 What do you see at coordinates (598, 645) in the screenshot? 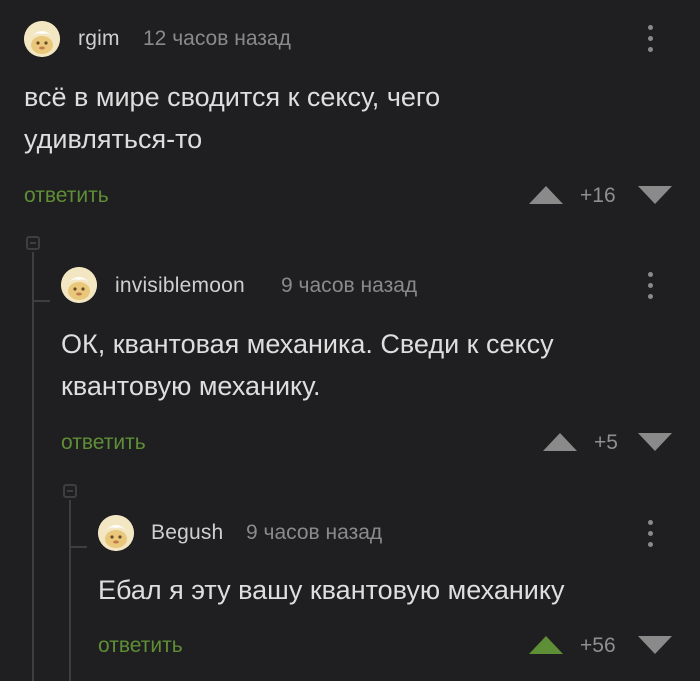
I see `rating: +56` at bounding box center [598, 645].